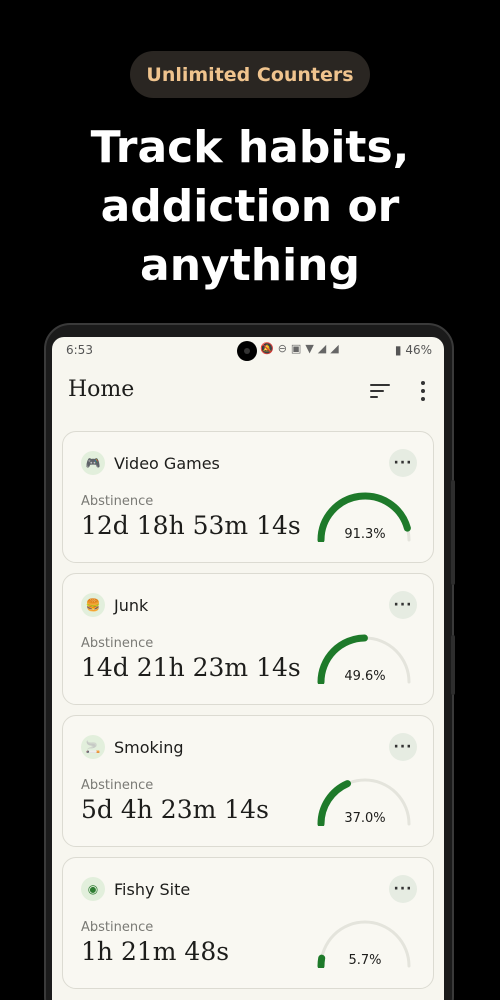  What do you see at coordinates (453, 532) in the screenshot?
I see `phone-side-button-upper` at bounding box center [453, 532].